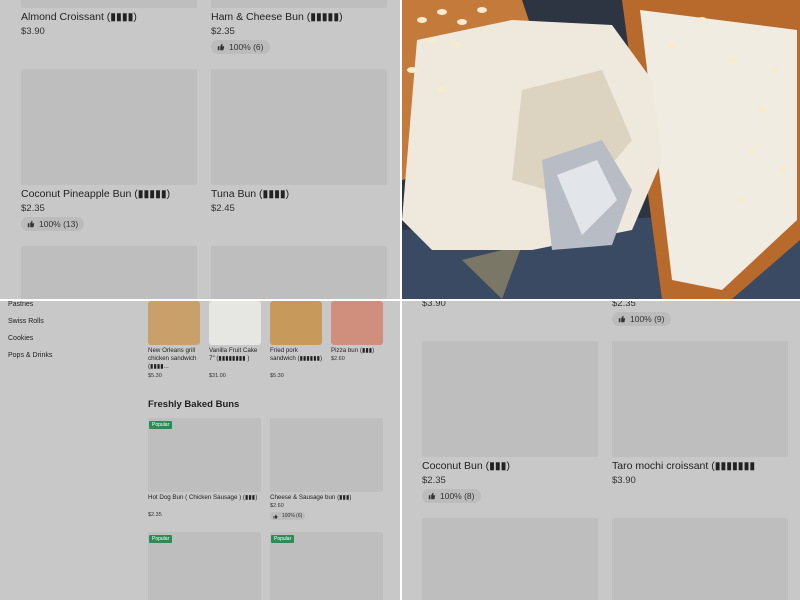 The image size is (800, 600). Describe the element at coordinates (26, 321) in the screenshot. I see `sidebar-item-swiss-rolls: Swiss Rolls` at that location.